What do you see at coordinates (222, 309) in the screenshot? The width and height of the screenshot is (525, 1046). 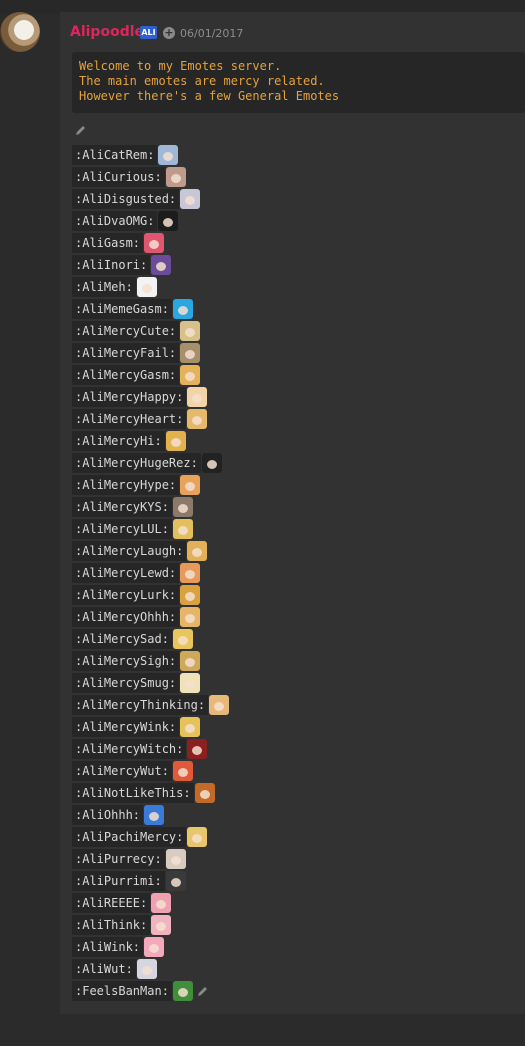 I see `emote-row: :AliMemeGasm:` at bounding box center [222, 309].